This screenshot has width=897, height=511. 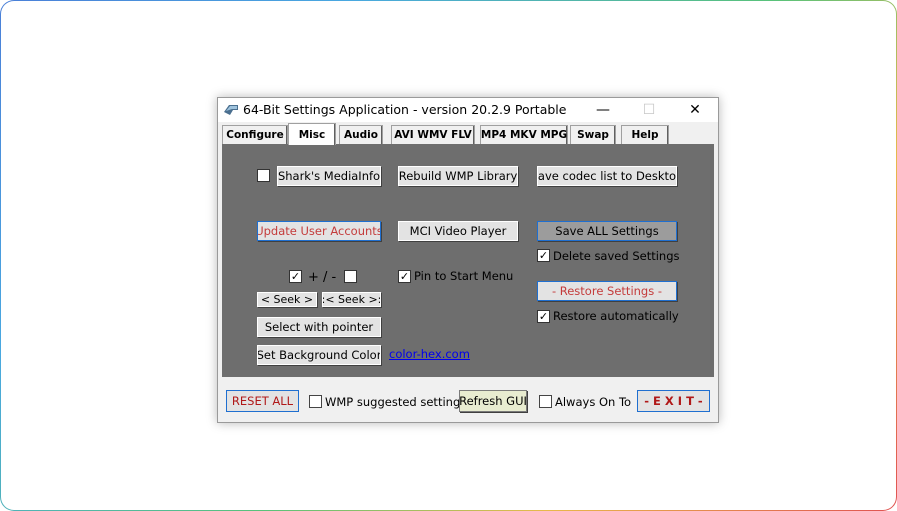 I want to click on maximize-icon: ☐, so click(x=649, y=110).